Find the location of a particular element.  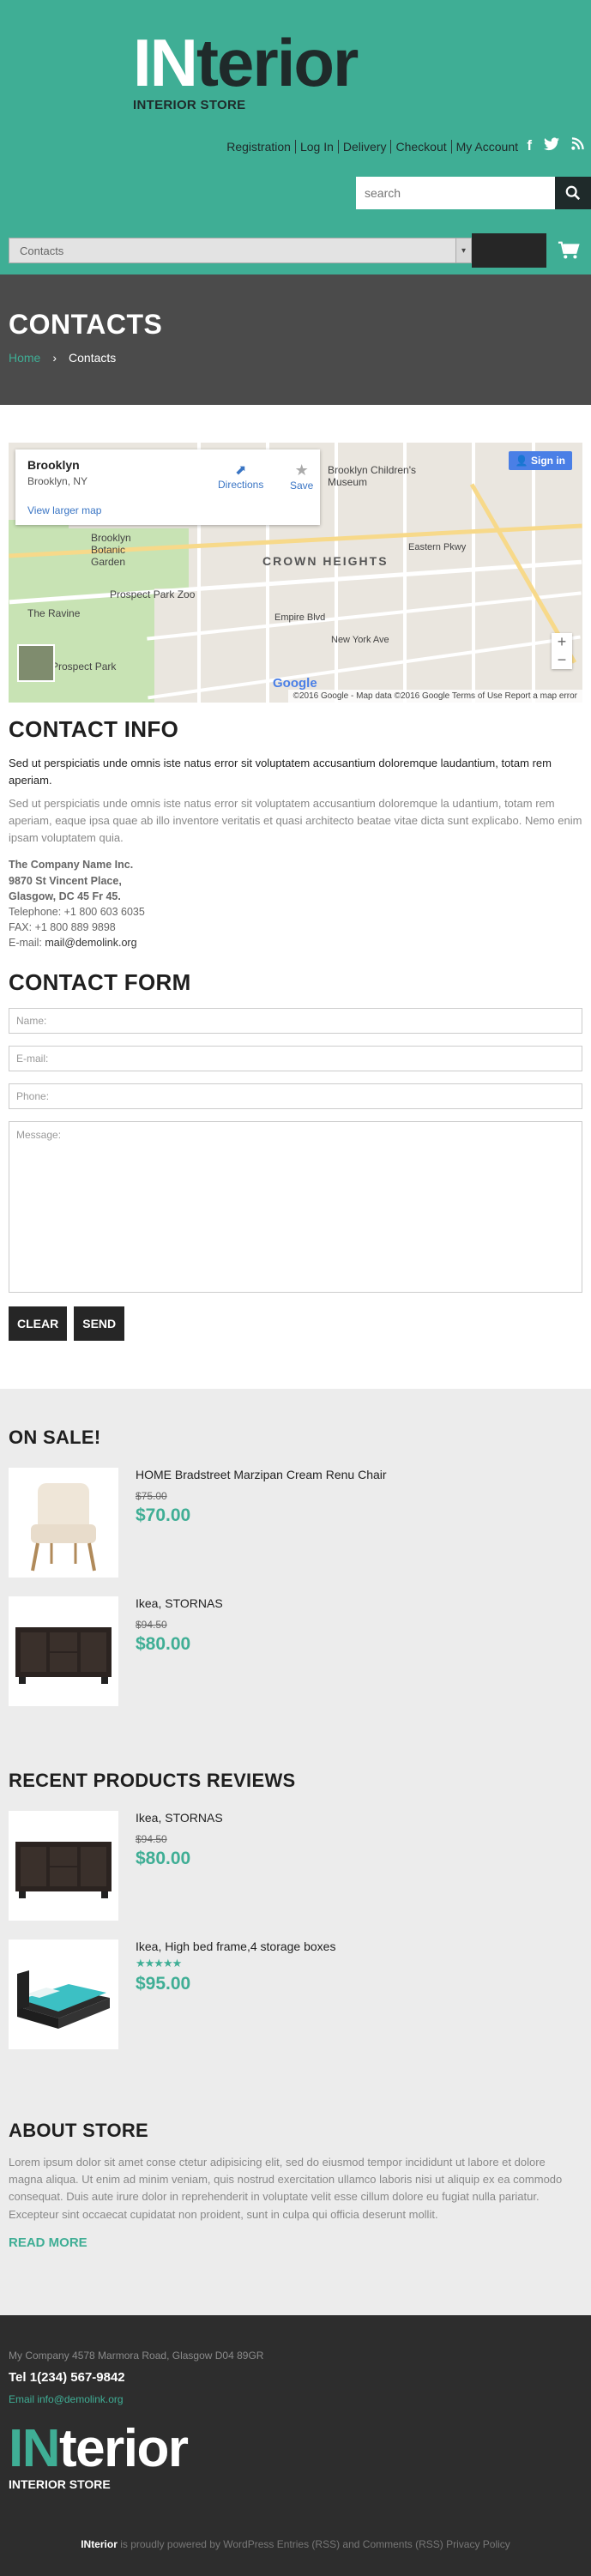

read-more-link: READ MORE is located at coordinates (295, 2242).